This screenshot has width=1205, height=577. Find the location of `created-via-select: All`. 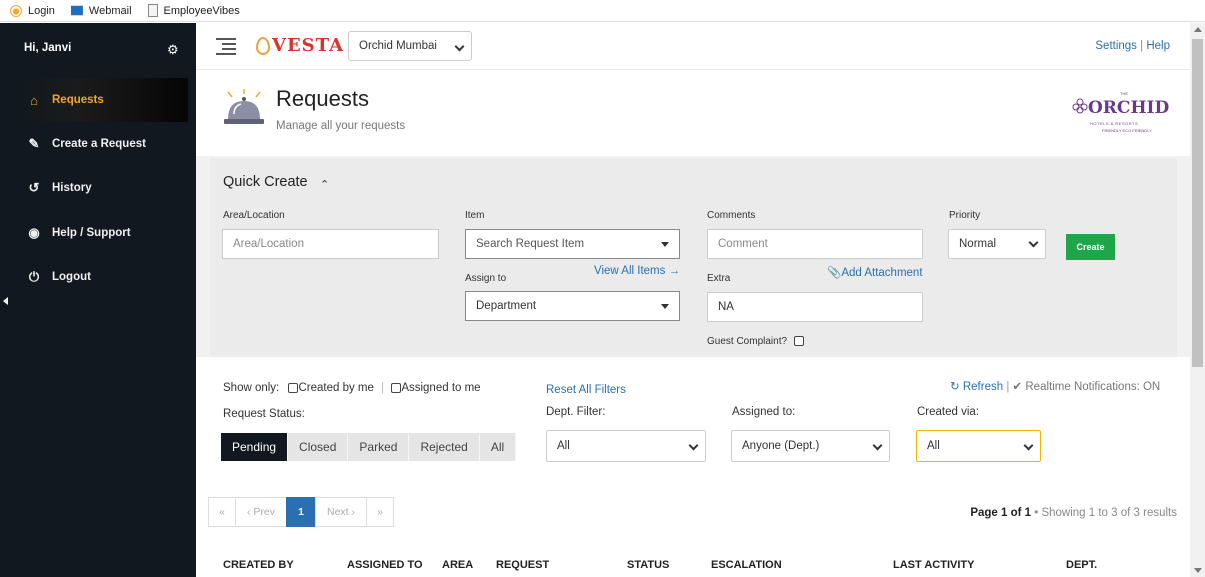

created-via-select: All is located at coordinates (978, 446).